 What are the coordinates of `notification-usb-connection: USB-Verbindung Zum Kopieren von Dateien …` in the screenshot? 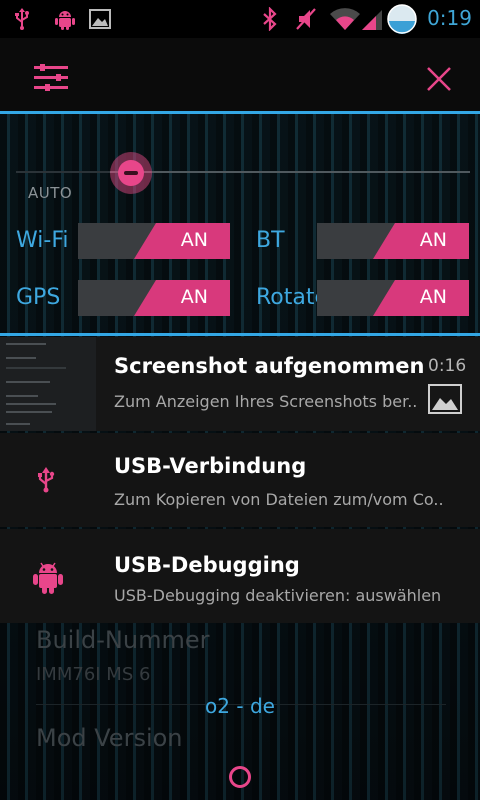 It's located at (240, 480).